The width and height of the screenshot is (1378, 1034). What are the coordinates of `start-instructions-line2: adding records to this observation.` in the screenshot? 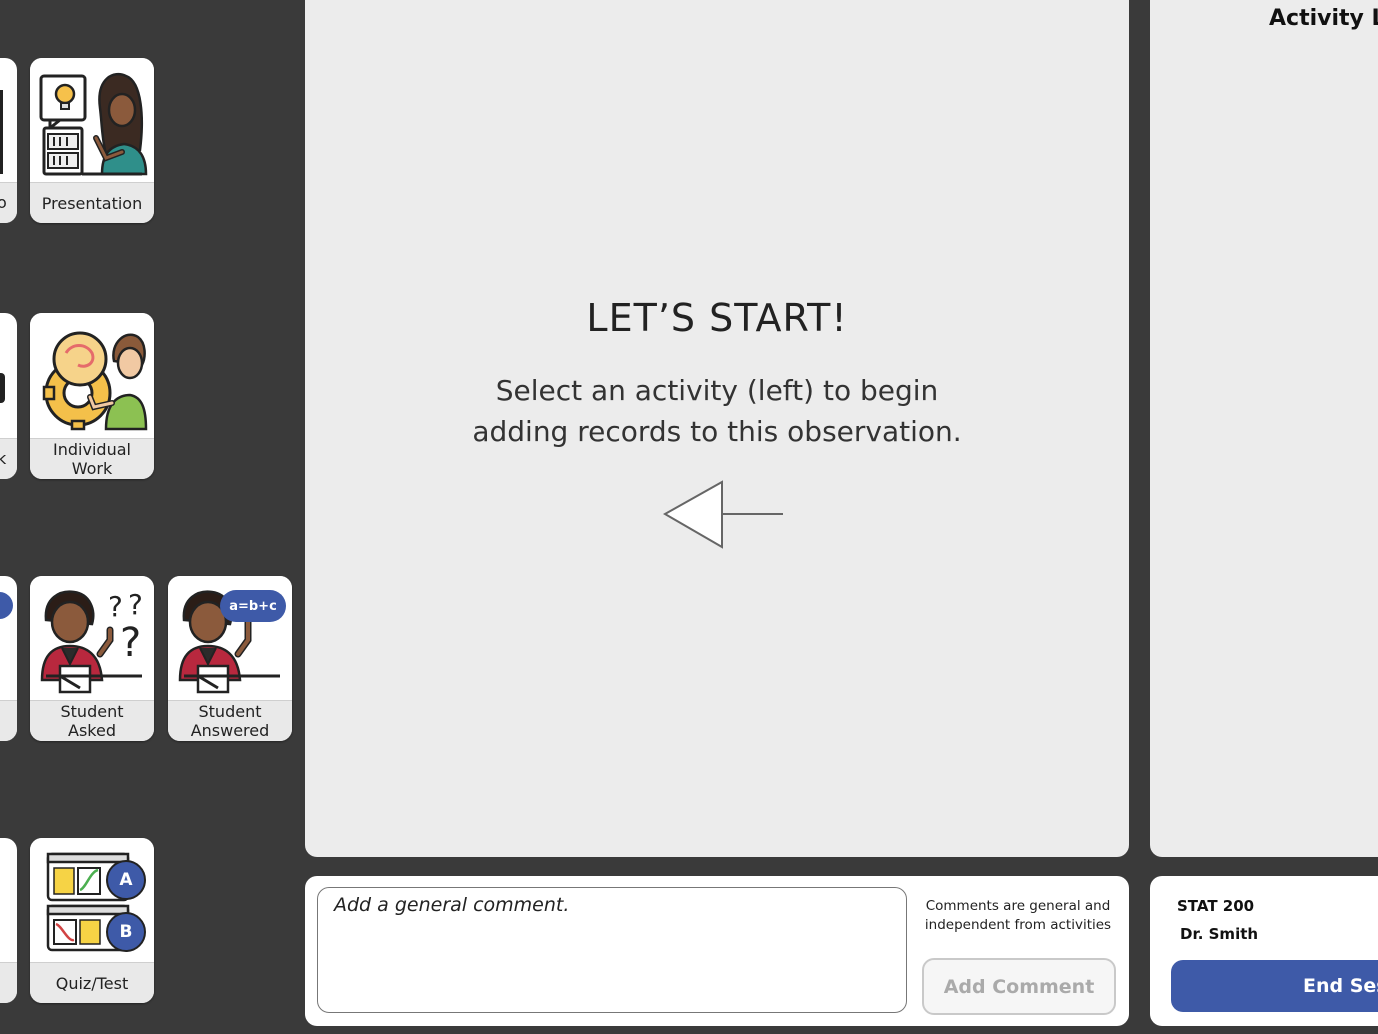 It's located at (717, 431).